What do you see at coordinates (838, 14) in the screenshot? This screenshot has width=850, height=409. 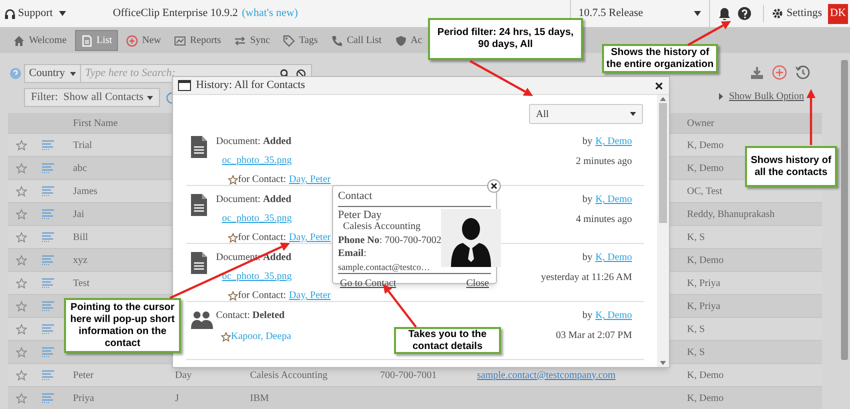 I see `user-avatar: DK` at bounding box center [838, 14].